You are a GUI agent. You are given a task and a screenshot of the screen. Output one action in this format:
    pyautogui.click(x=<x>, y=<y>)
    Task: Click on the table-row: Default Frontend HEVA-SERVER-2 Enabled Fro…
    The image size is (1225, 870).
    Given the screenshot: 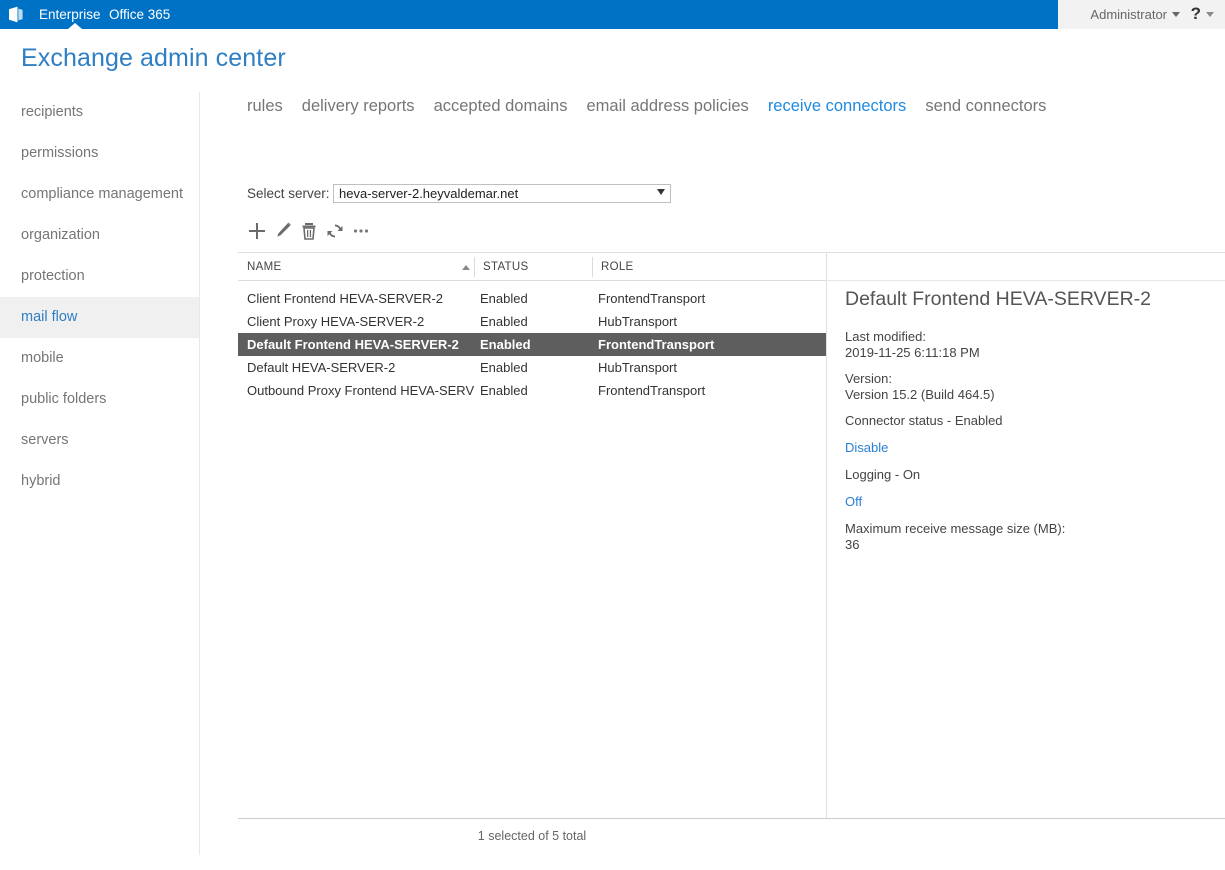 What is the action you would take?
    pyautogui.click(x=532, y=344)
    